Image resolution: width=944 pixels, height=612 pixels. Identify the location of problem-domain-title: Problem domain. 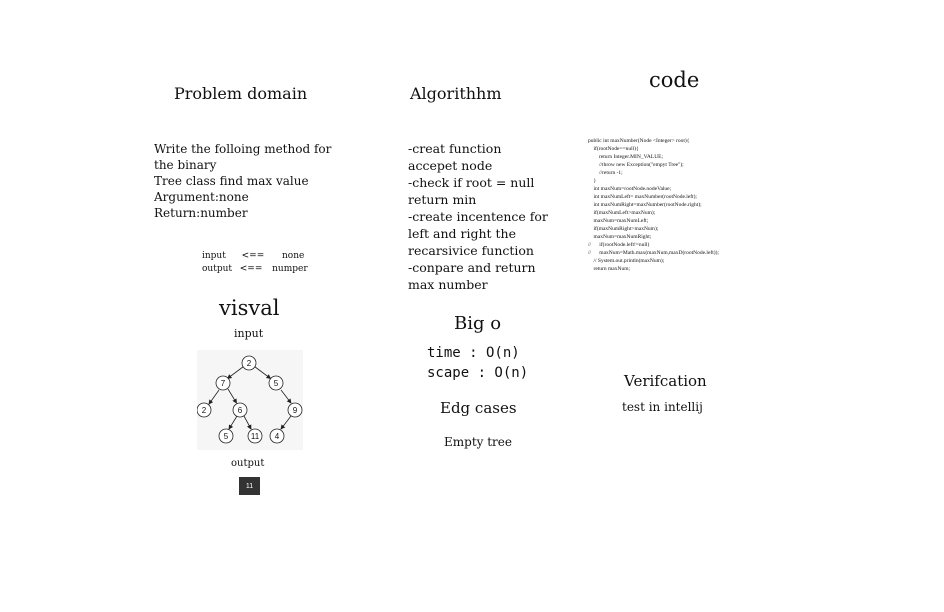
(241, 93).